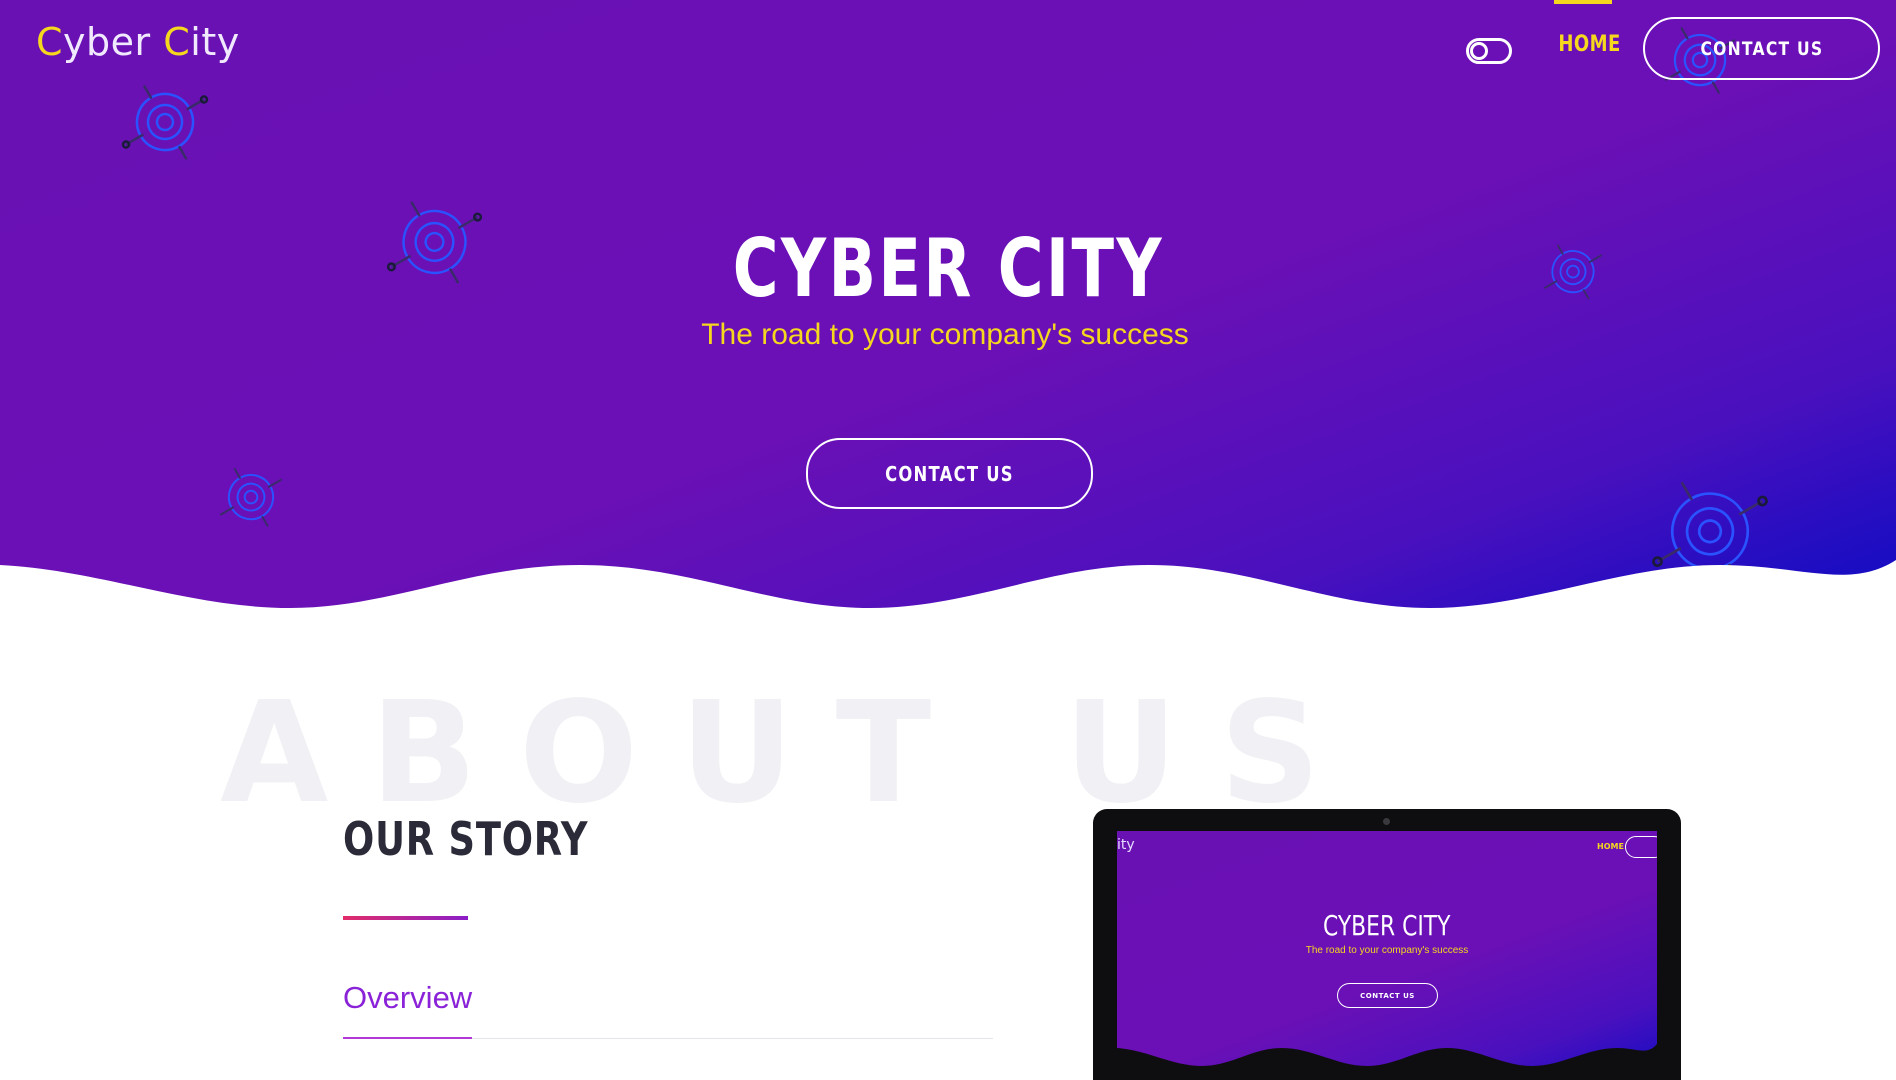 The image size is (1896, 1080). I want to click on tab-overview-active-indicator, so click(407, 1038).